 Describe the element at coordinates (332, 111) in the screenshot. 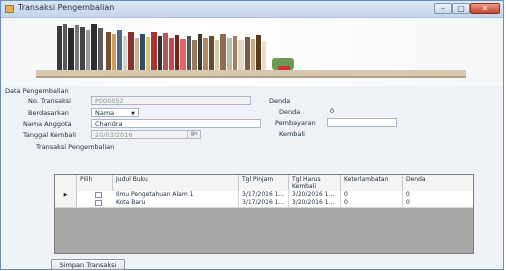

I see `denda-value: 0` at that location.